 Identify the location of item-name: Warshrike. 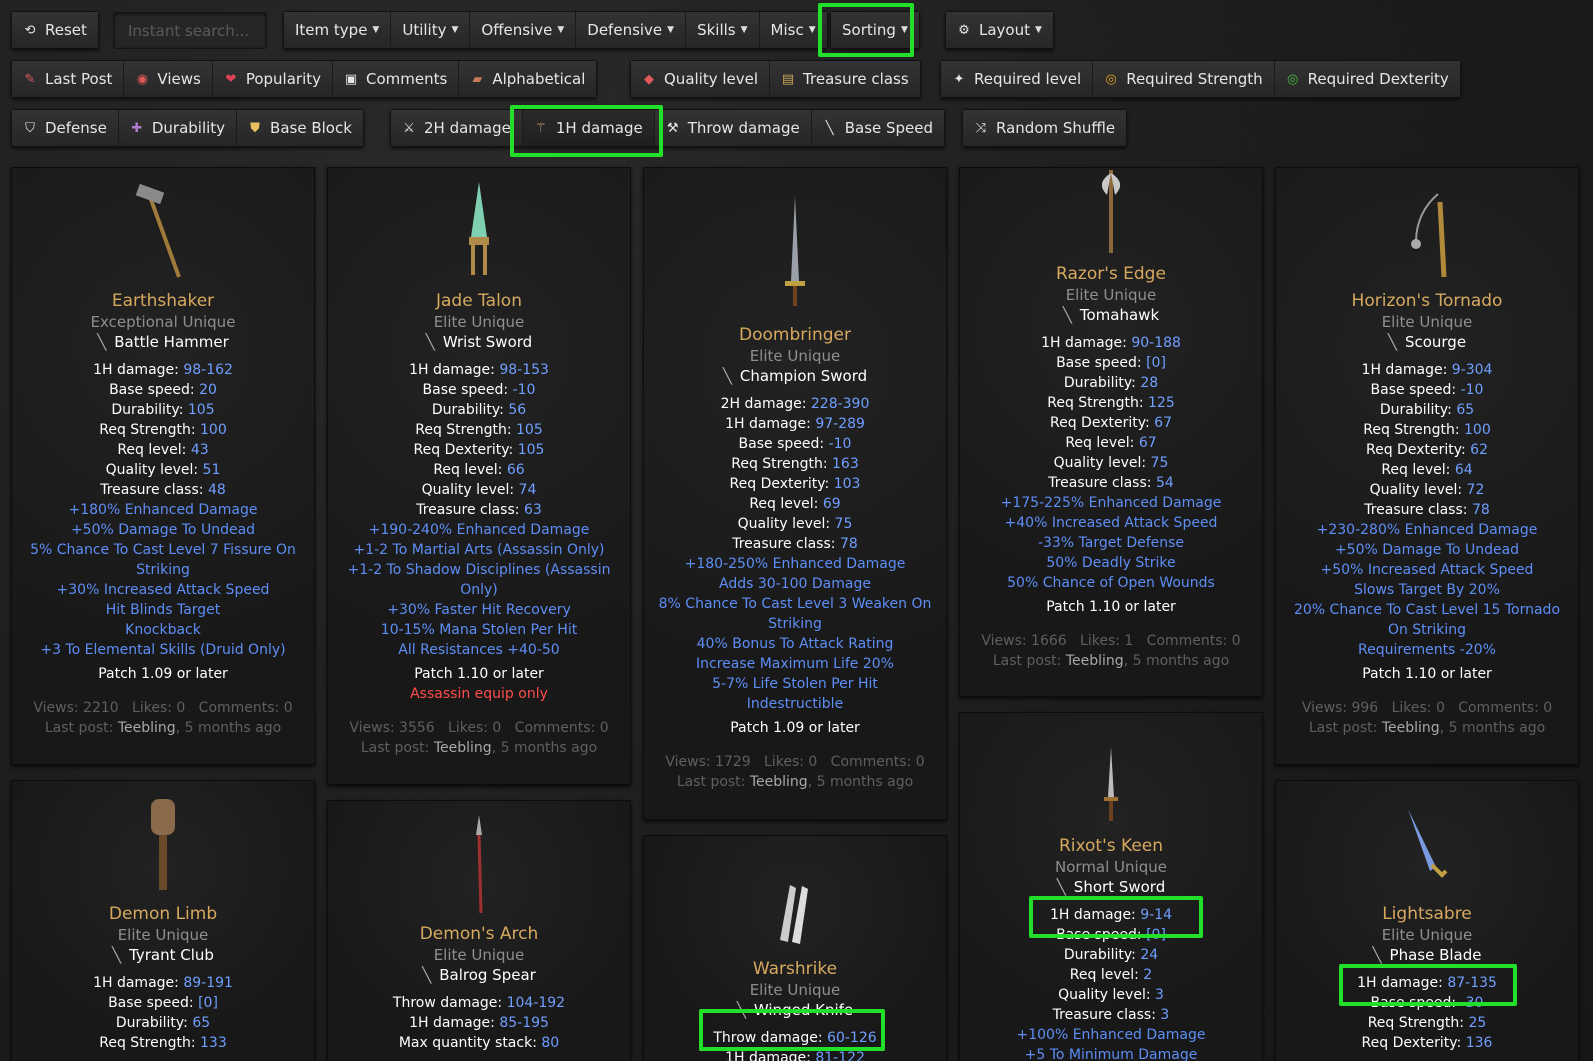
(795, 969).